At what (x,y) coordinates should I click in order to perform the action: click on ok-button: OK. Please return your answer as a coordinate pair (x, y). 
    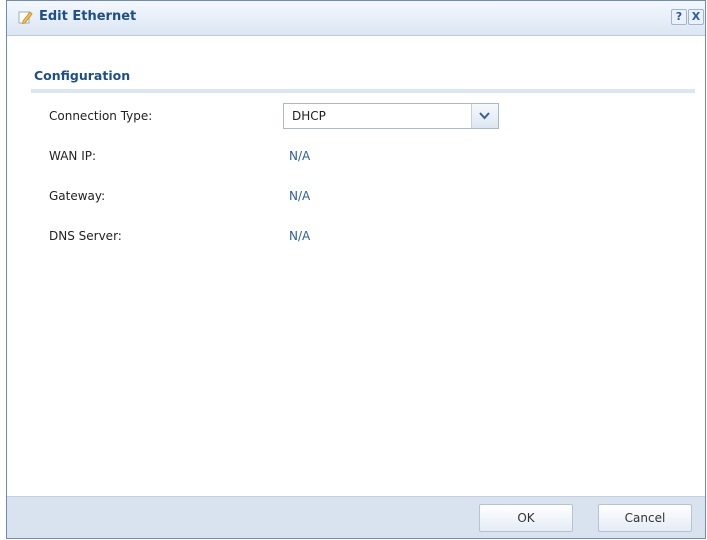
    Looking at the image, I should click on (526, 518).